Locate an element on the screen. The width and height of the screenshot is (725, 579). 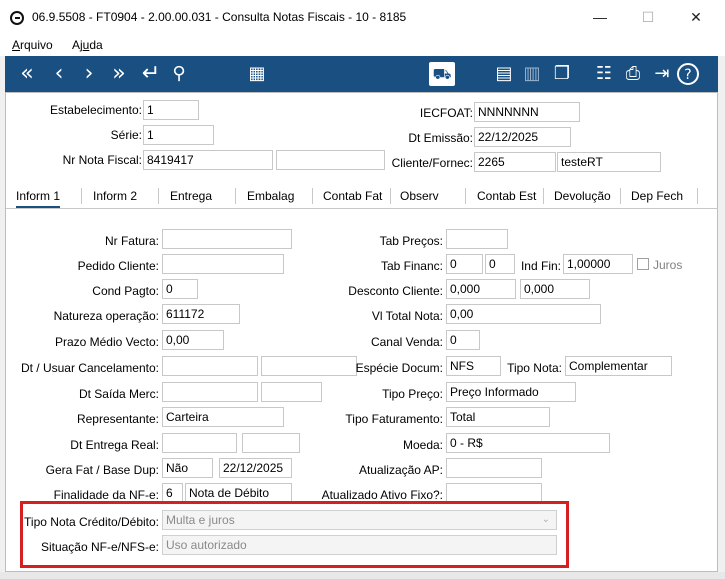
desconto-field-1: 0,000 is located at coordinates (481, 289).